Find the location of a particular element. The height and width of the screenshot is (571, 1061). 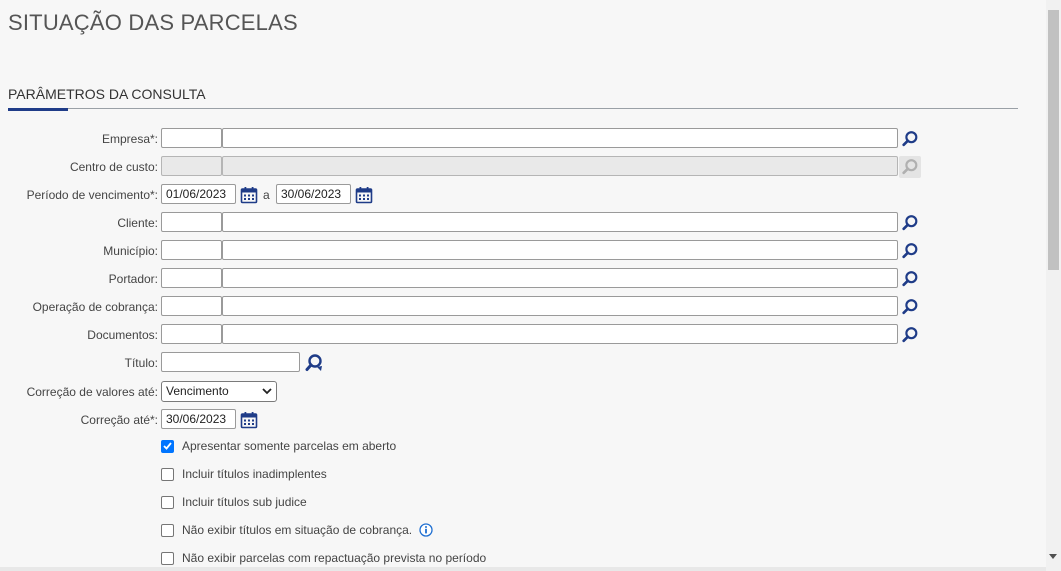

option-sub-judice: Incluir títulos sub judice is located at coordinates (234, 502).